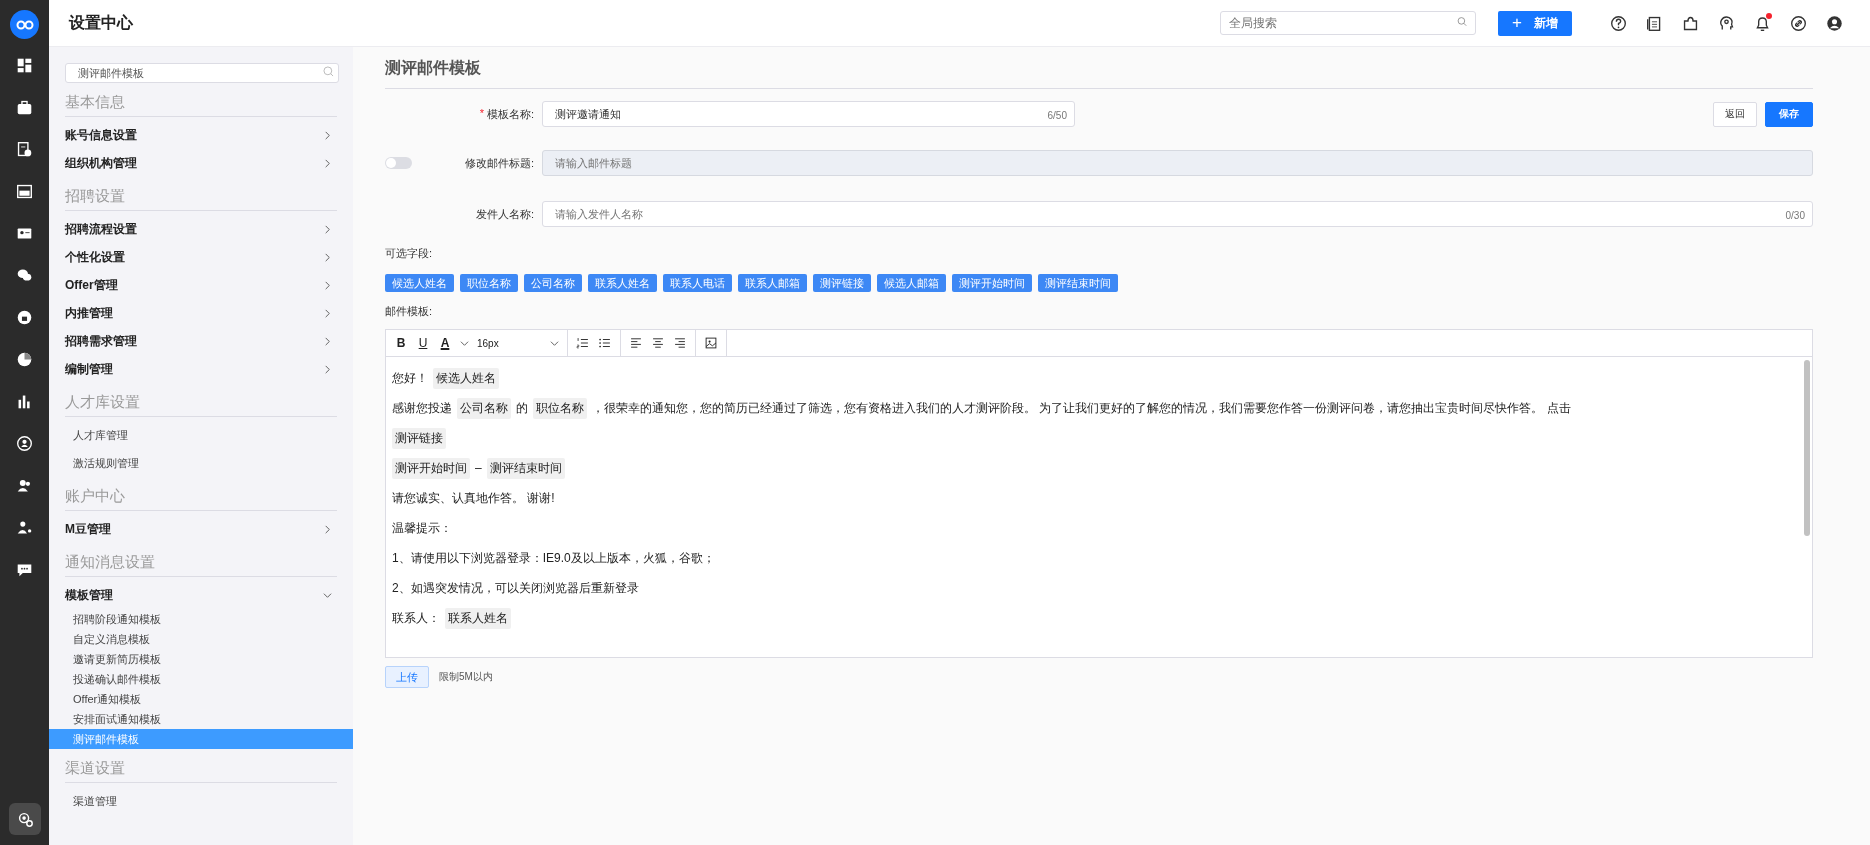  Describe the element at coordinates (201, 163) in the screenshot. I see `menu-item: 组织机构管理` at that location.